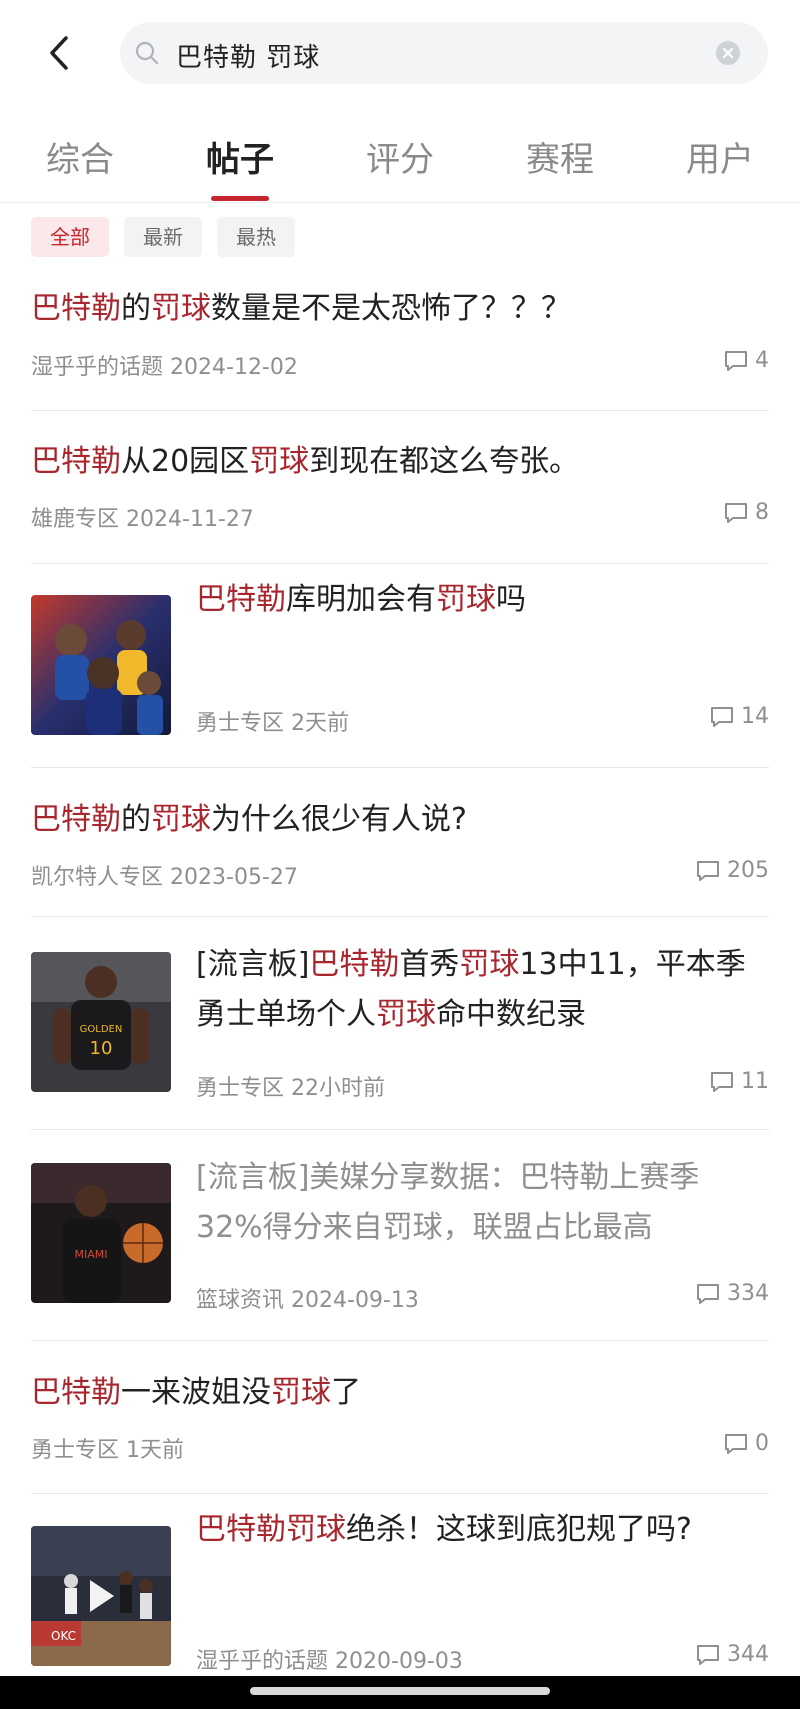 This screenshot has height=1709, width=800. What do you see at coordinates (762, 512) in the screenshot?
I see `comment-number: 8` at bounding box center [762, 512].